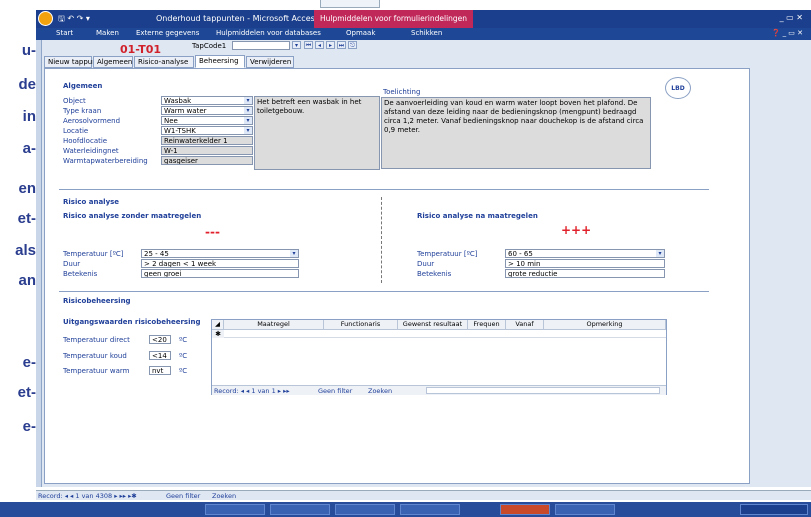 This screenshot has height=517, width=811. I want to click on subform-record-nav: Record: ◂ ◂ 1 van 1 ▸ ▸▸, so click(252, 391).